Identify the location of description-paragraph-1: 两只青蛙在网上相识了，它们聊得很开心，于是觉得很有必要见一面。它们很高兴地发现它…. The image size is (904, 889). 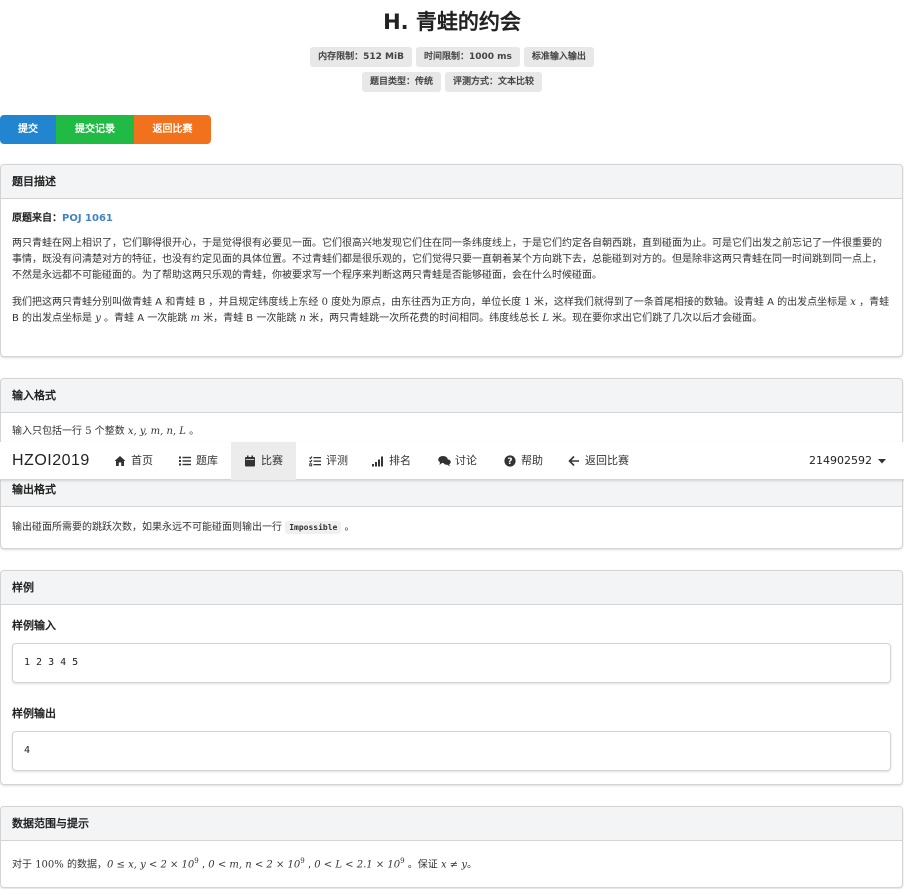
(447, 259).